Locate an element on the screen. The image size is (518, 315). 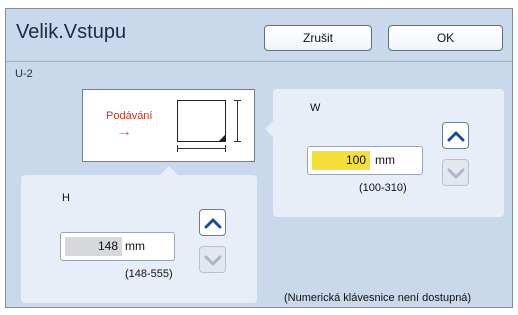
height-increase-button is located at coordinates (212, 222).